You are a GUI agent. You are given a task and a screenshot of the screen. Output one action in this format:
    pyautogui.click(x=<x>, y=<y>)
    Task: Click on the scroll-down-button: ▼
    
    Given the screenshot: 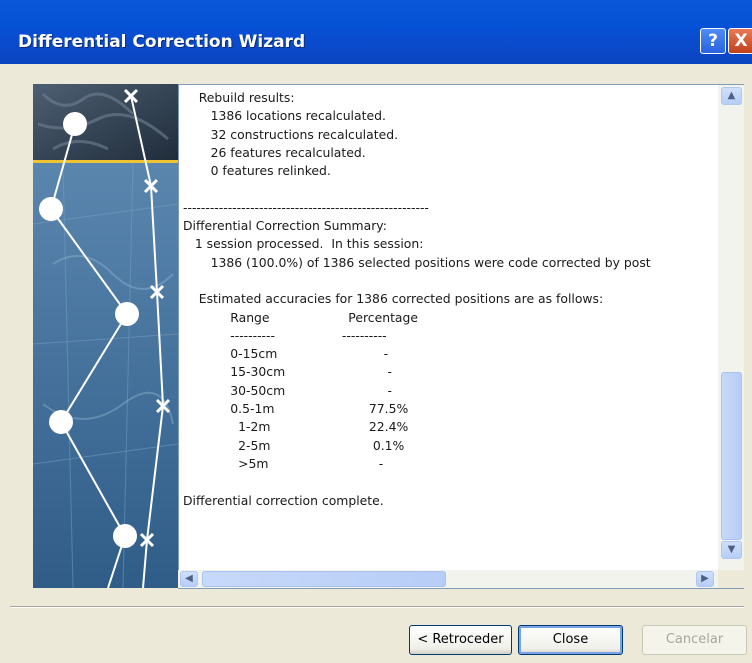 What is the action you would take?
    pyautogui.click(x=731, y=550)
    